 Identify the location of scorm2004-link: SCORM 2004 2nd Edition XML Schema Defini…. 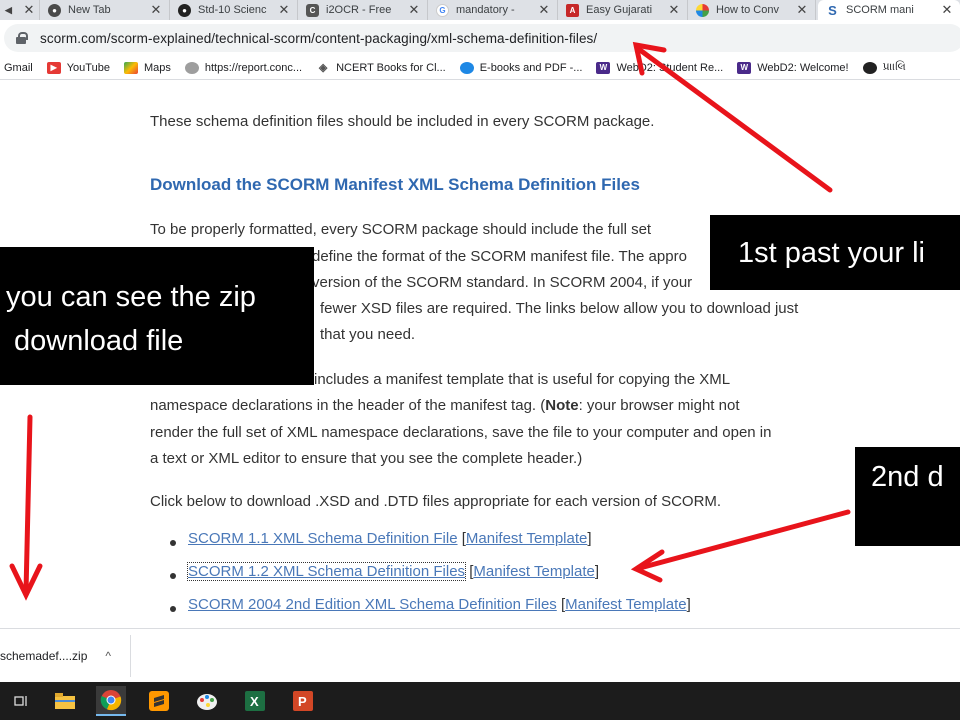
(372, 604).